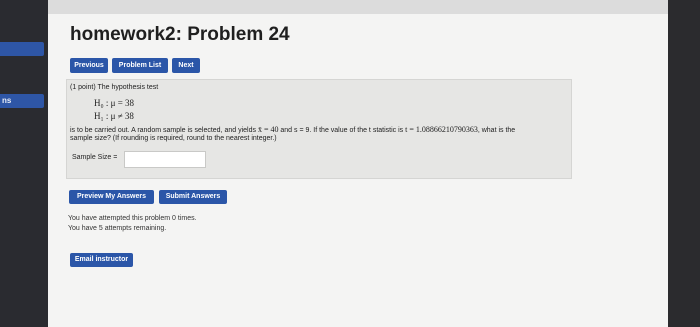  Describe the element at coordinates (95, 157) in the screenshot. I see `sample-size-label: Sample Size =` at that location.